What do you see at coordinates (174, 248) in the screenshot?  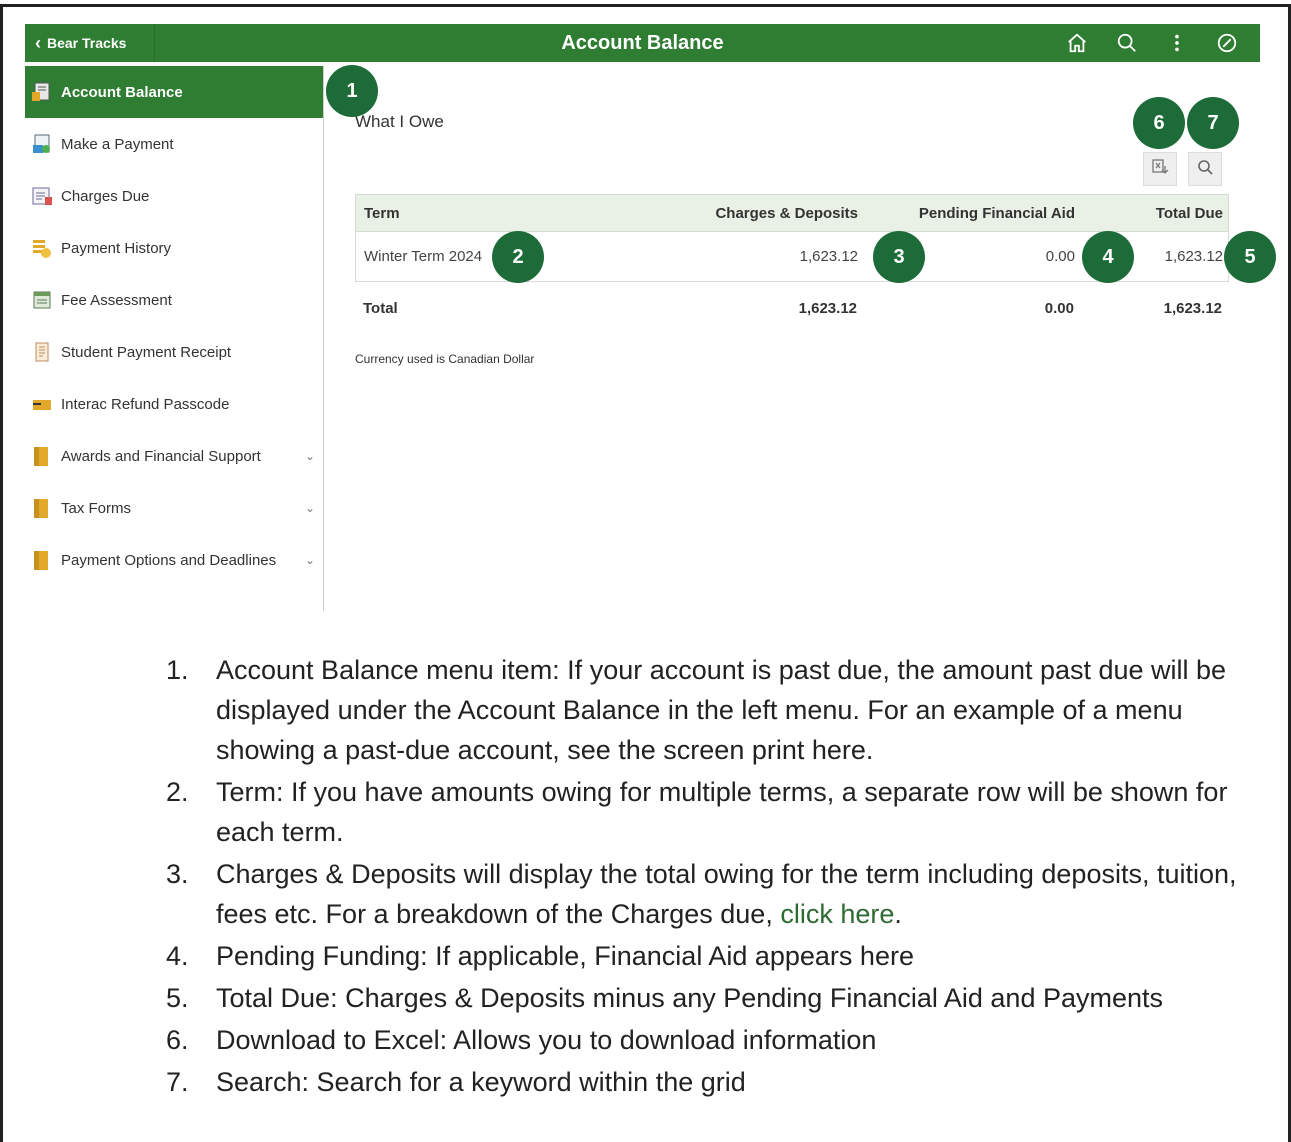 I see `sidebar-item-payment-history: Payment History` at bounding box center [174, 248].